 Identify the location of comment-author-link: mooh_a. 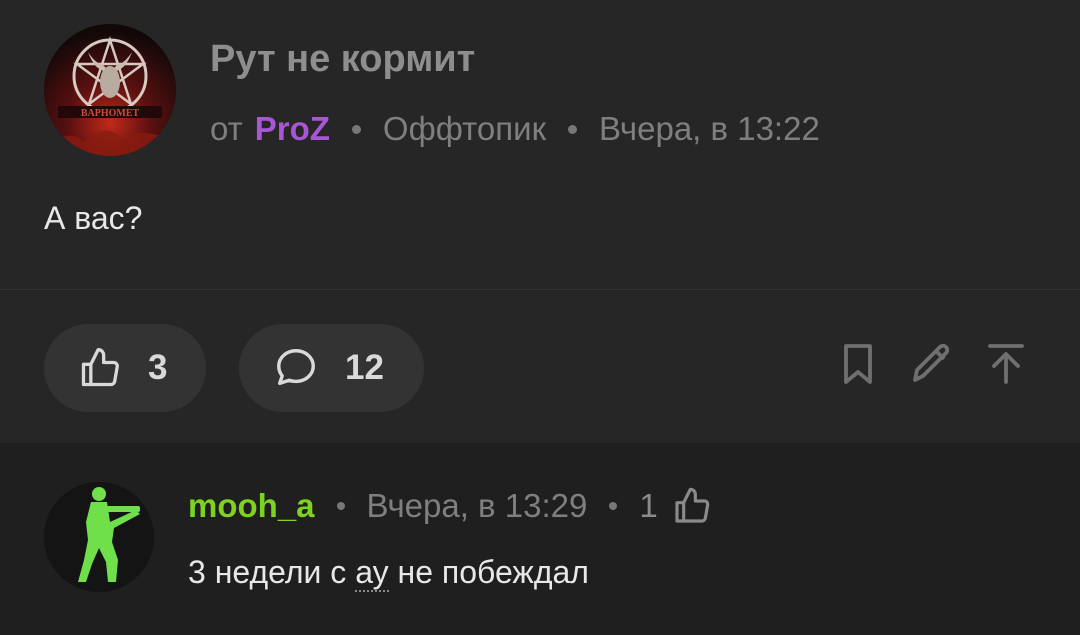
(251, 506).